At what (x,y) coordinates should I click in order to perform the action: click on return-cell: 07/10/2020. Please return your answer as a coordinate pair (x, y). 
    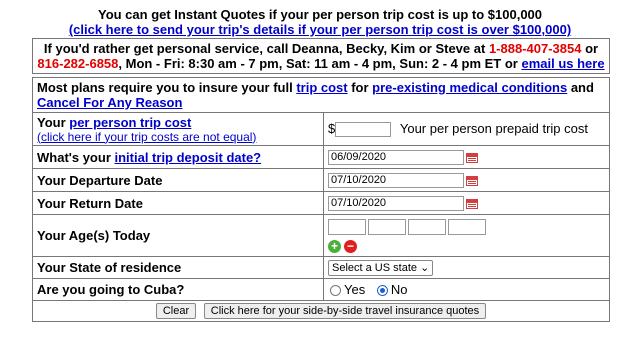
    Looking at the image, I should click on (466, 203).